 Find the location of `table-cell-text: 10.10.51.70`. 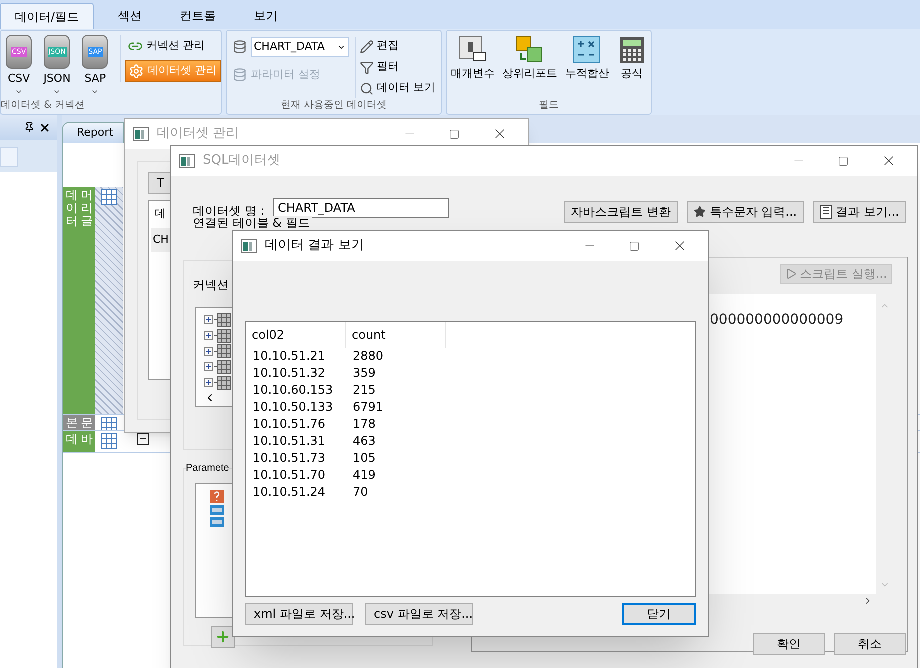

table-cell-text: 10.10.51.70 is located at coordinates (289, 475).